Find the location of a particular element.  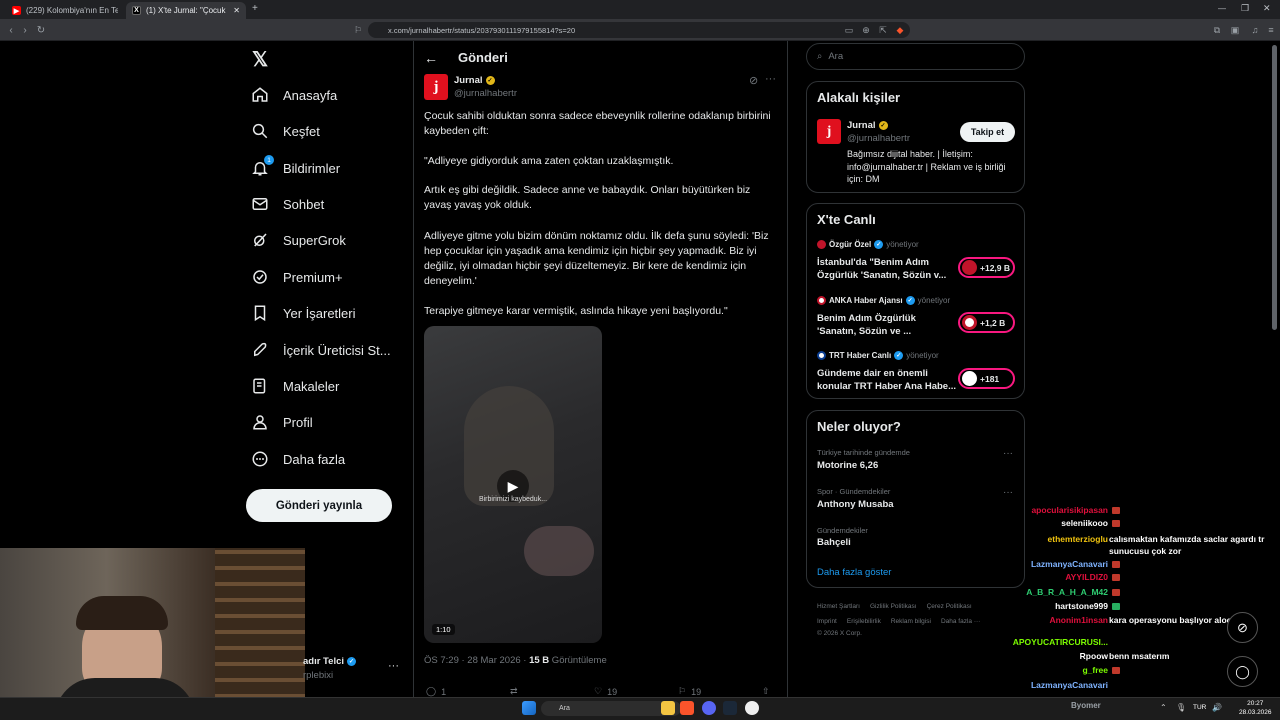

reload-icon: ↻ is located at coordinates (41, 30).